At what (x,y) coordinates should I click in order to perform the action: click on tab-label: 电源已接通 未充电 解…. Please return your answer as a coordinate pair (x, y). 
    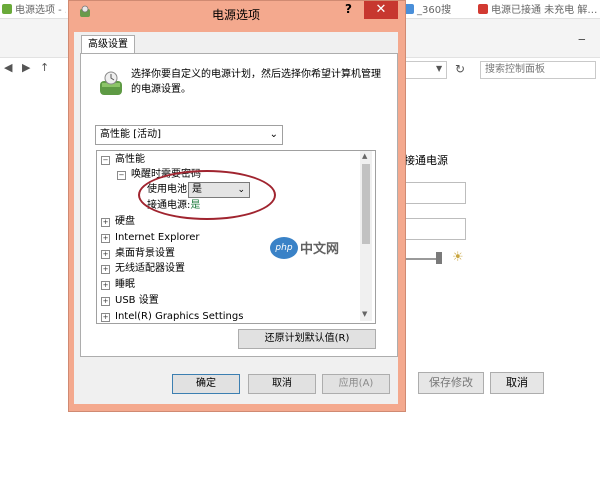
    Looking at the image, I should click on (544, 10).